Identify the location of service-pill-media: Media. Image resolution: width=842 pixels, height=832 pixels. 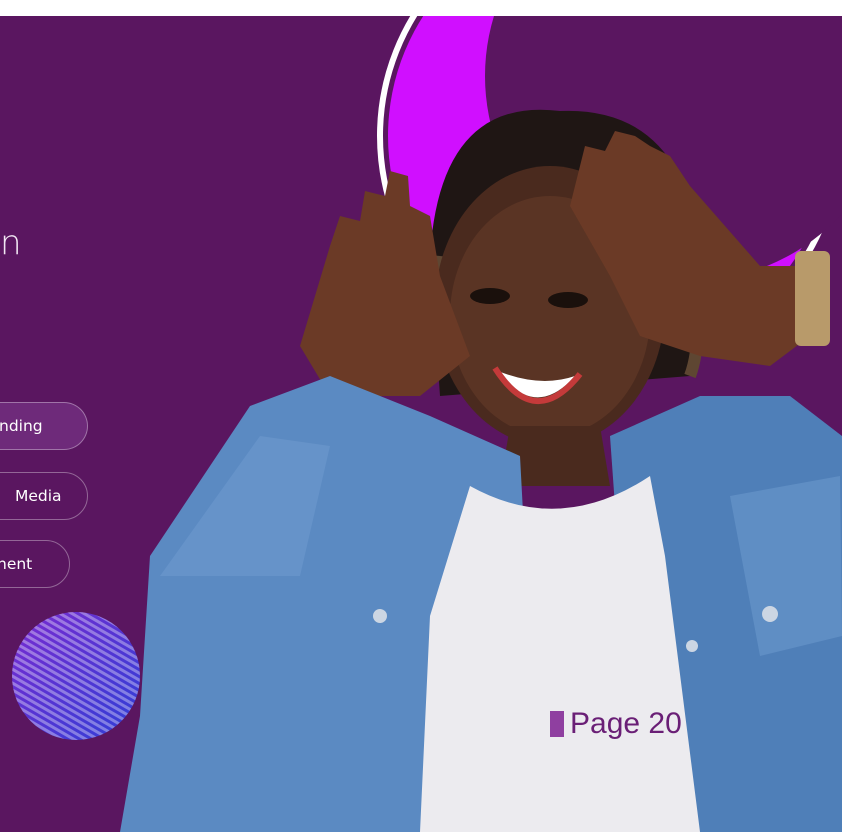
(44, 496).